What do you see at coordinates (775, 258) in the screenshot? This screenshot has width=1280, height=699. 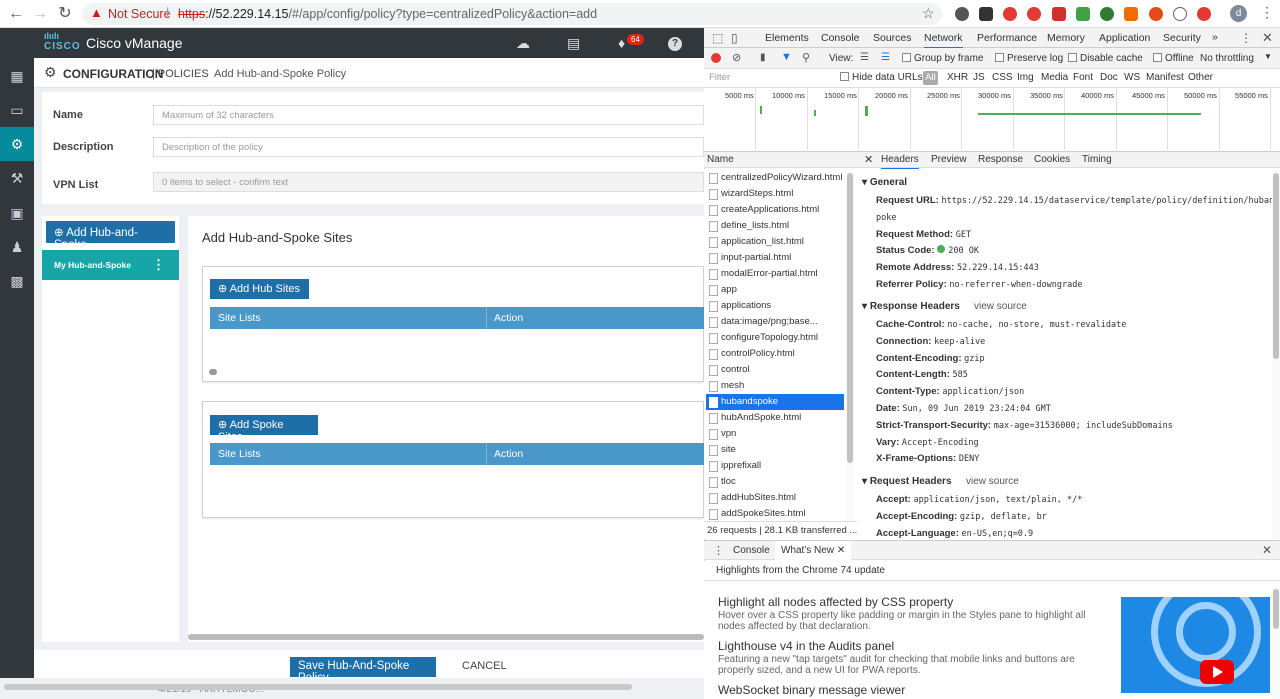 I see `request-row: input-partial.html` at bounding box center [775, 258].